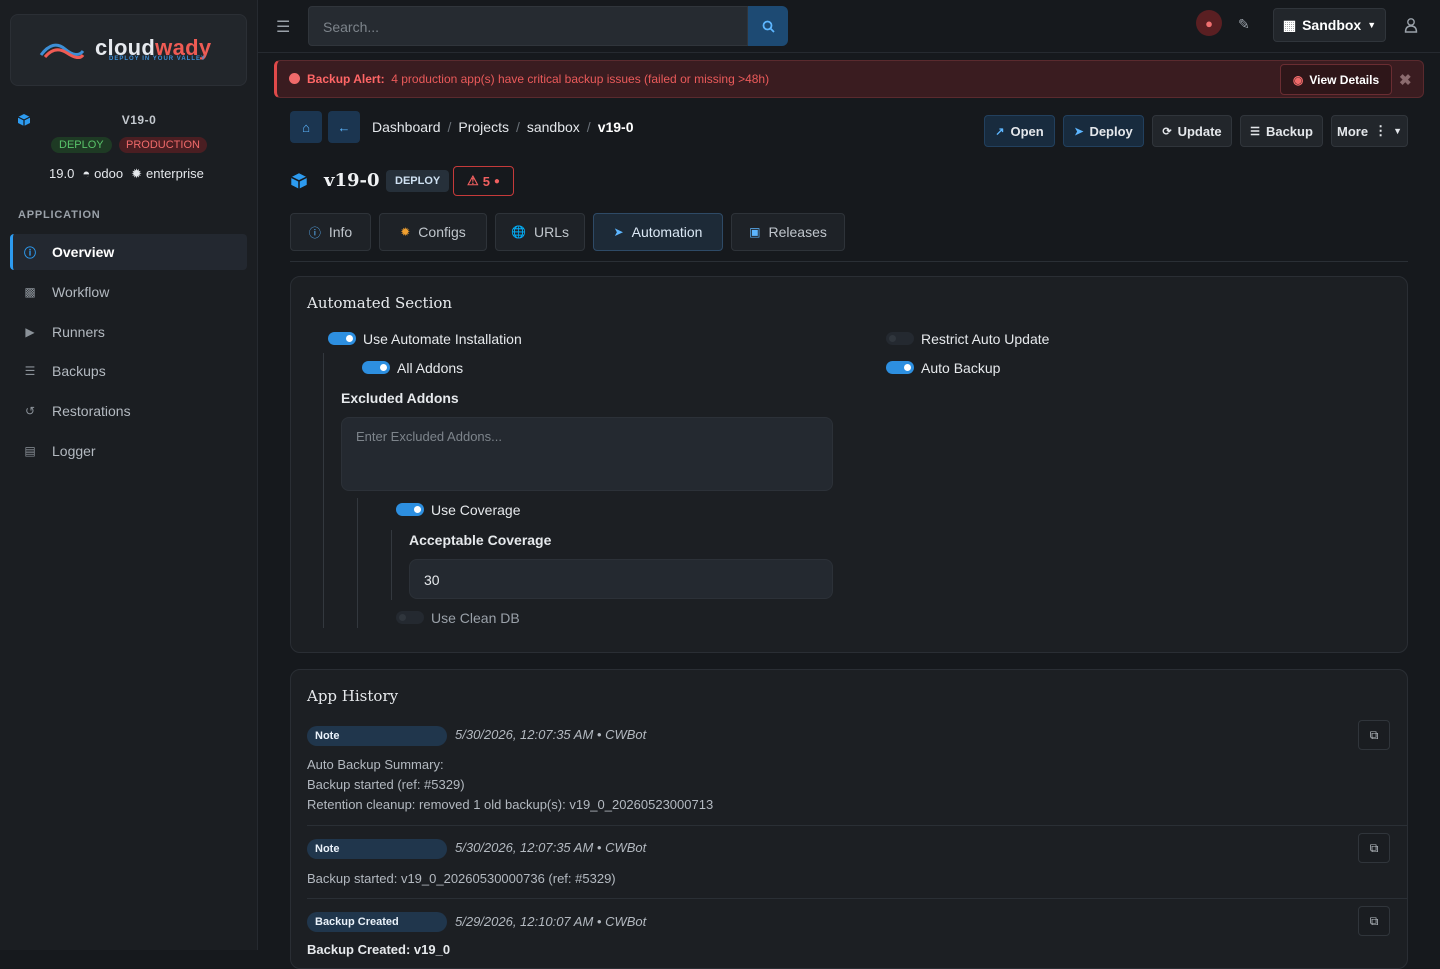 Image resolution: width=1440 pixels, height=969 pixels. What do you see at coordinates (900, 367) in the screenshot?
I see `auto-backup-toggle` at bounding box center [900, 367].